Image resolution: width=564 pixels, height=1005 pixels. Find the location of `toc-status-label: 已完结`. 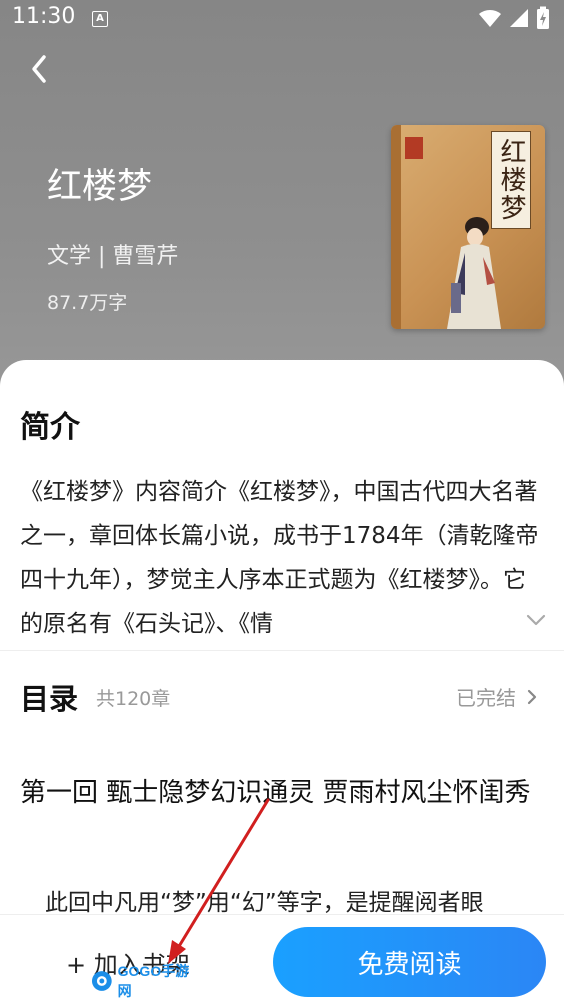

toc-status-label: 已完结 is located at coordinates (486, 698).